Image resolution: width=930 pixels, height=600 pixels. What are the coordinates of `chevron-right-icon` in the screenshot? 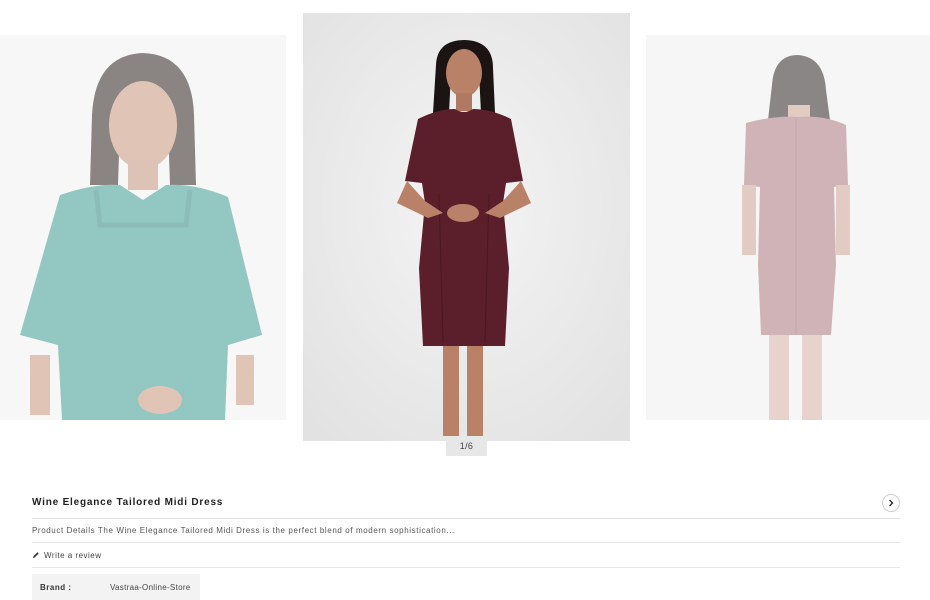 It's located at (891, 503).